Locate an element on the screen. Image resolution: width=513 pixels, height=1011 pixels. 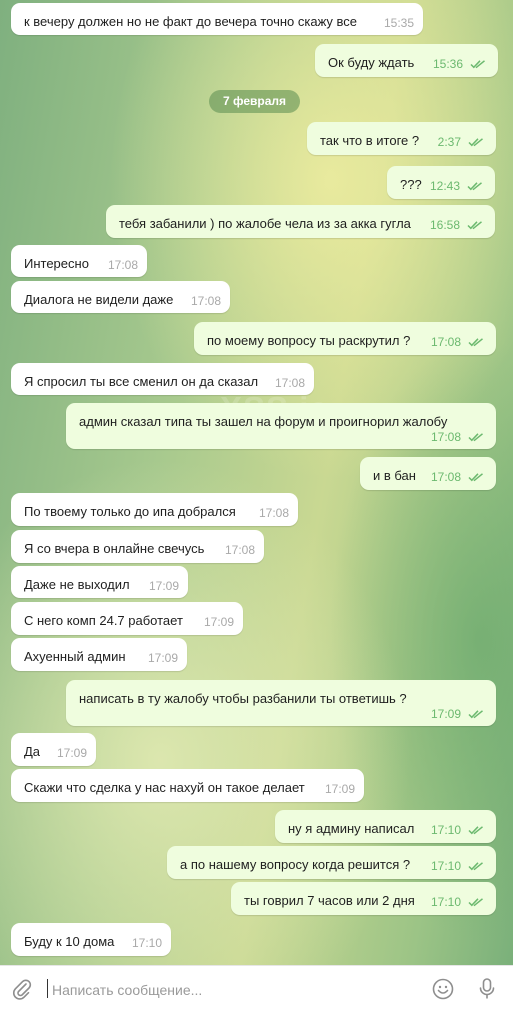
emoji-icon is located at coordinates (443, 989).